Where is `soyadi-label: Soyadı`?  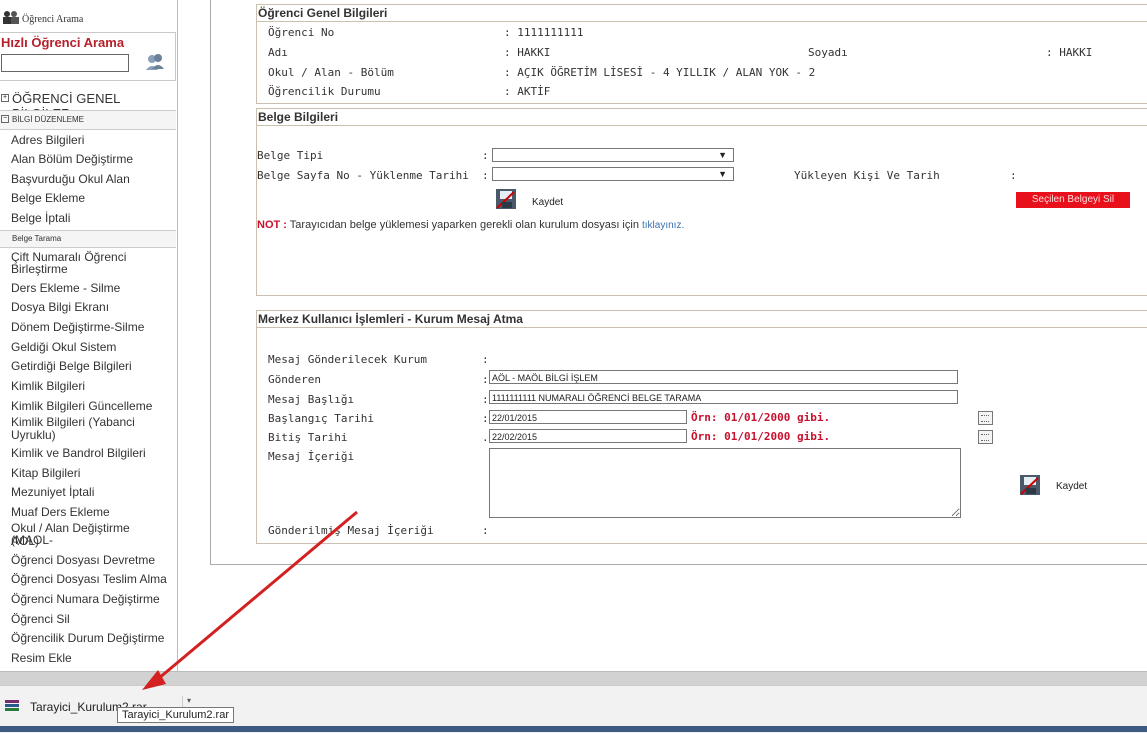 soyadi-label: Soyadı is located at coordinates (828, 52).